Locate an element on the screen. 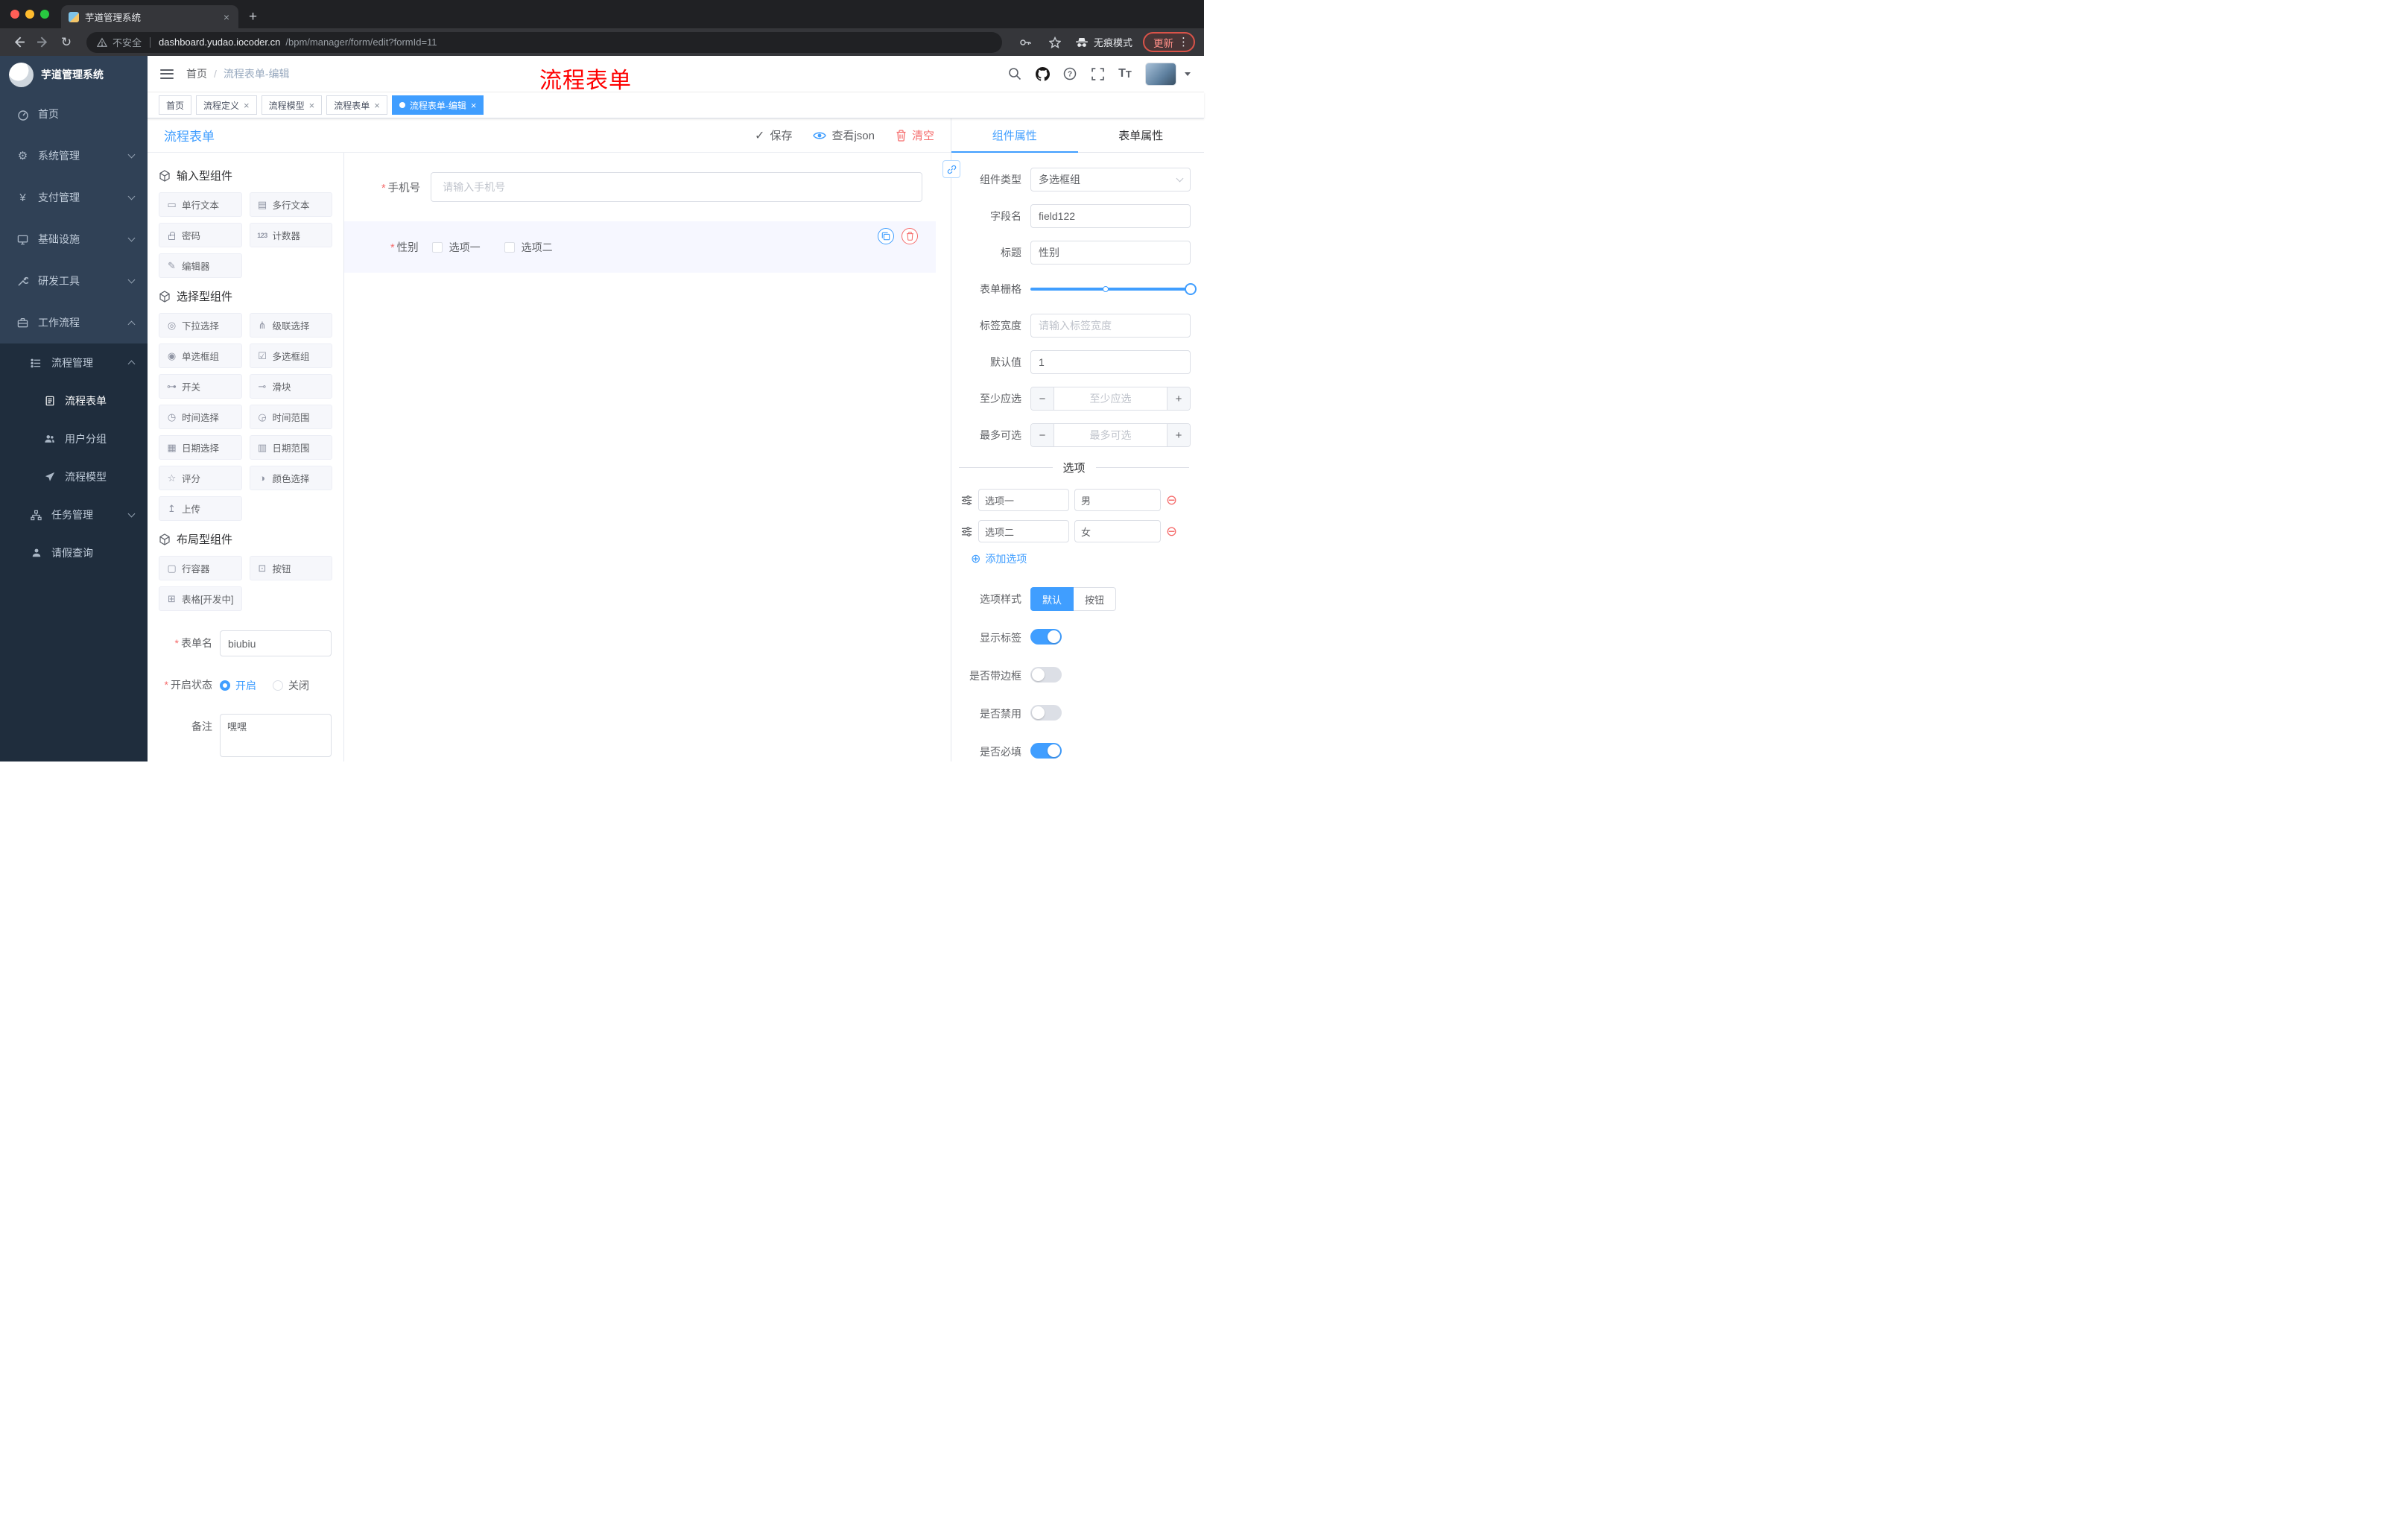  palette-item-switch: ⊶ 开关 is located at coordinates (200, 387).